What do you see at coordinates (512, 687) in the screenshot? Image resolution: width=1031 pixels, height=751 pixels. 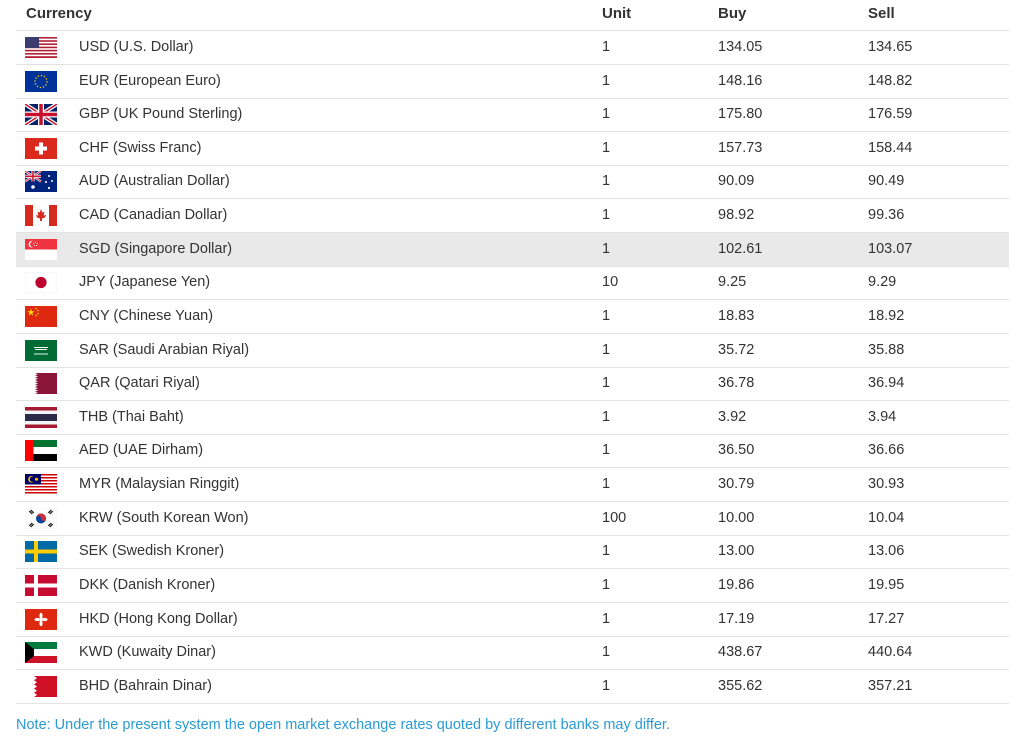 I see `table-row: BHD (Bahrain Dinar) 1 355.62 357.21` at bounding box center [512, 687].